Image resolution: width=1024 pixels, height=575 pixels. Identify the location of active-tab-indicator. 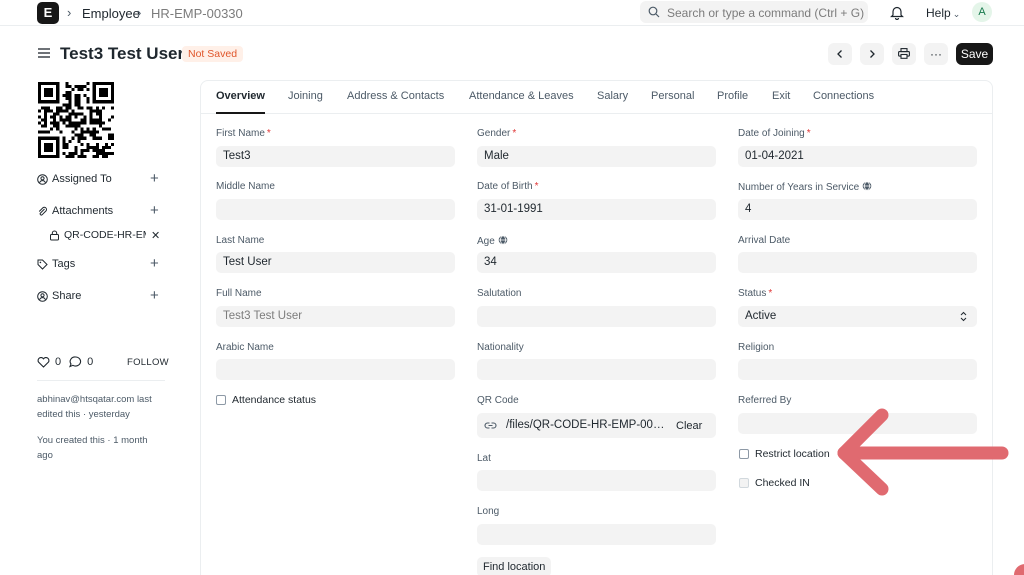
(240, 113).